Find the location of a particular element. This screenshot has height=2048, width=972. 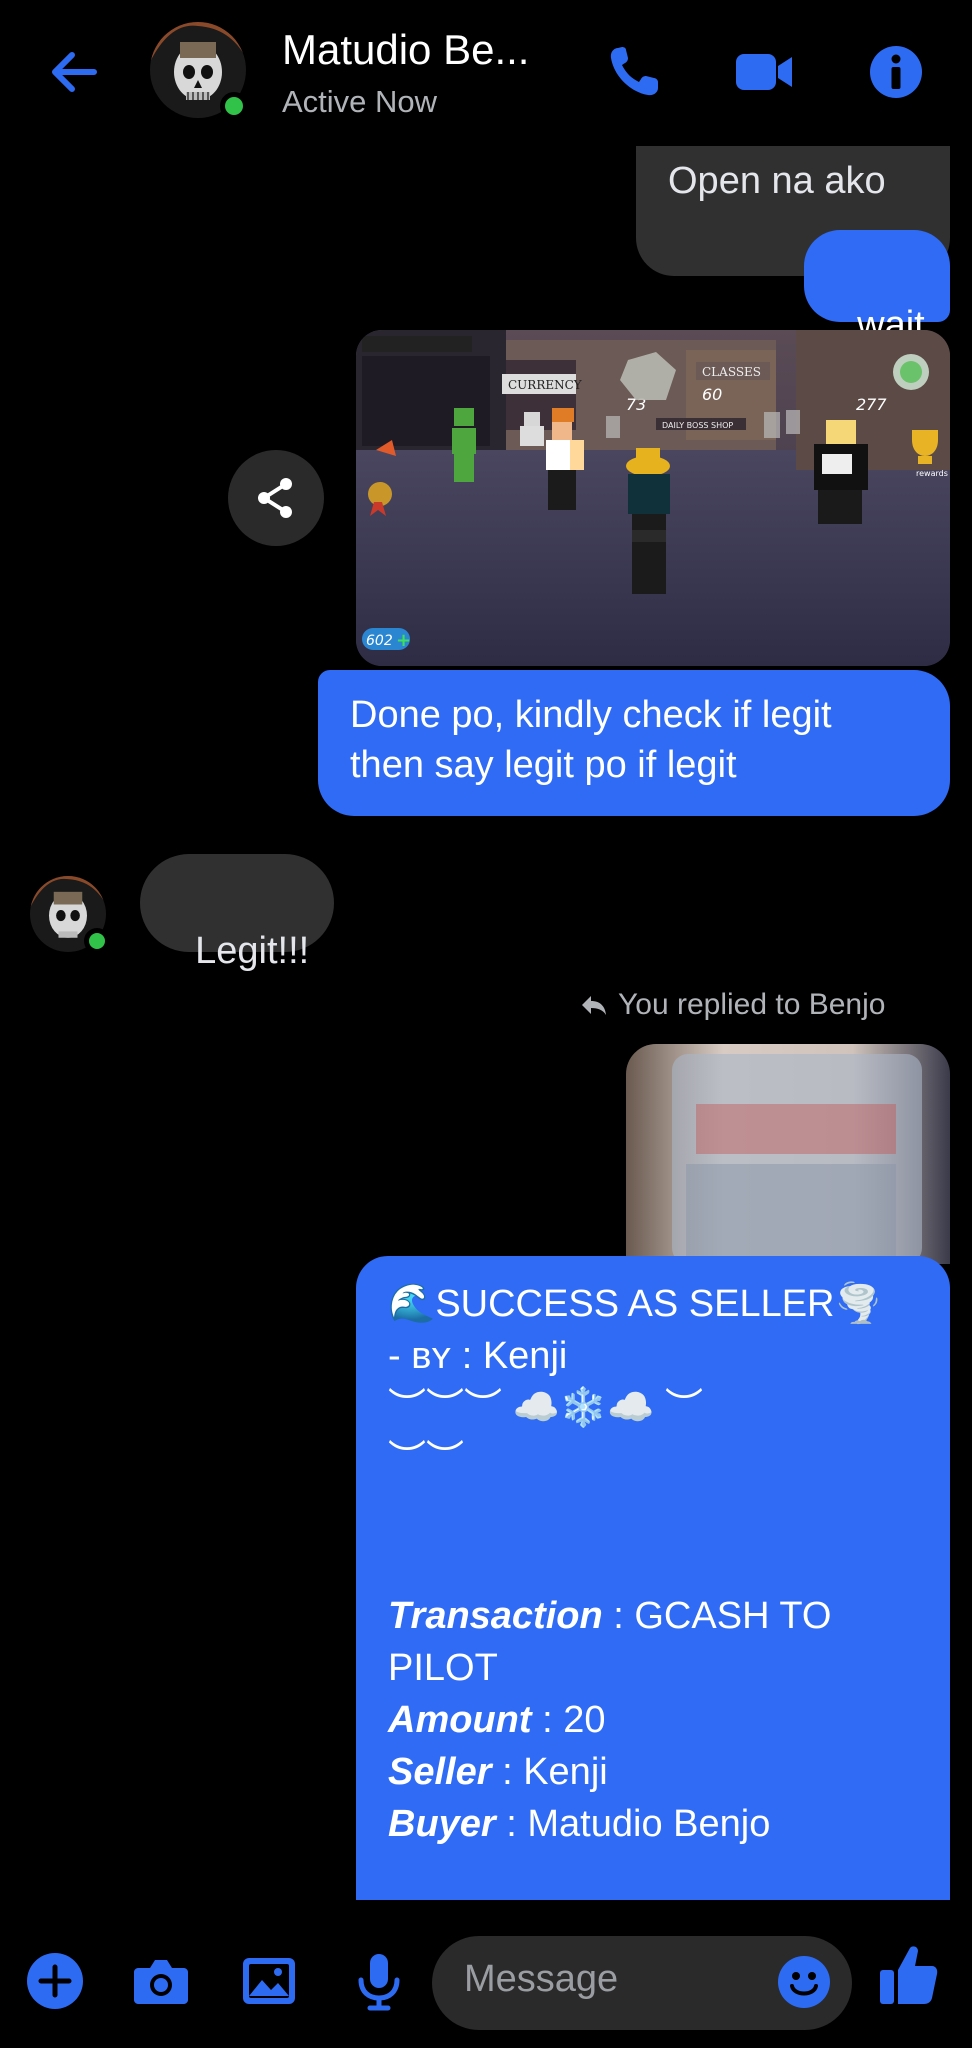

message-input-placeholder: Message is located at coordinates (541, 1979).